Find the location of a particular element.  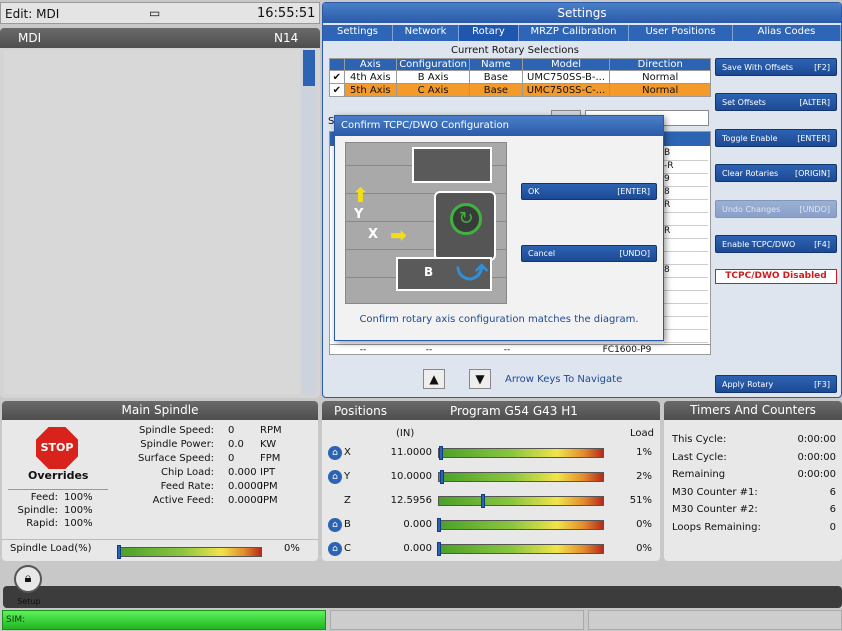

row-axis: 4th Axis is located at coordinates (370, 77).